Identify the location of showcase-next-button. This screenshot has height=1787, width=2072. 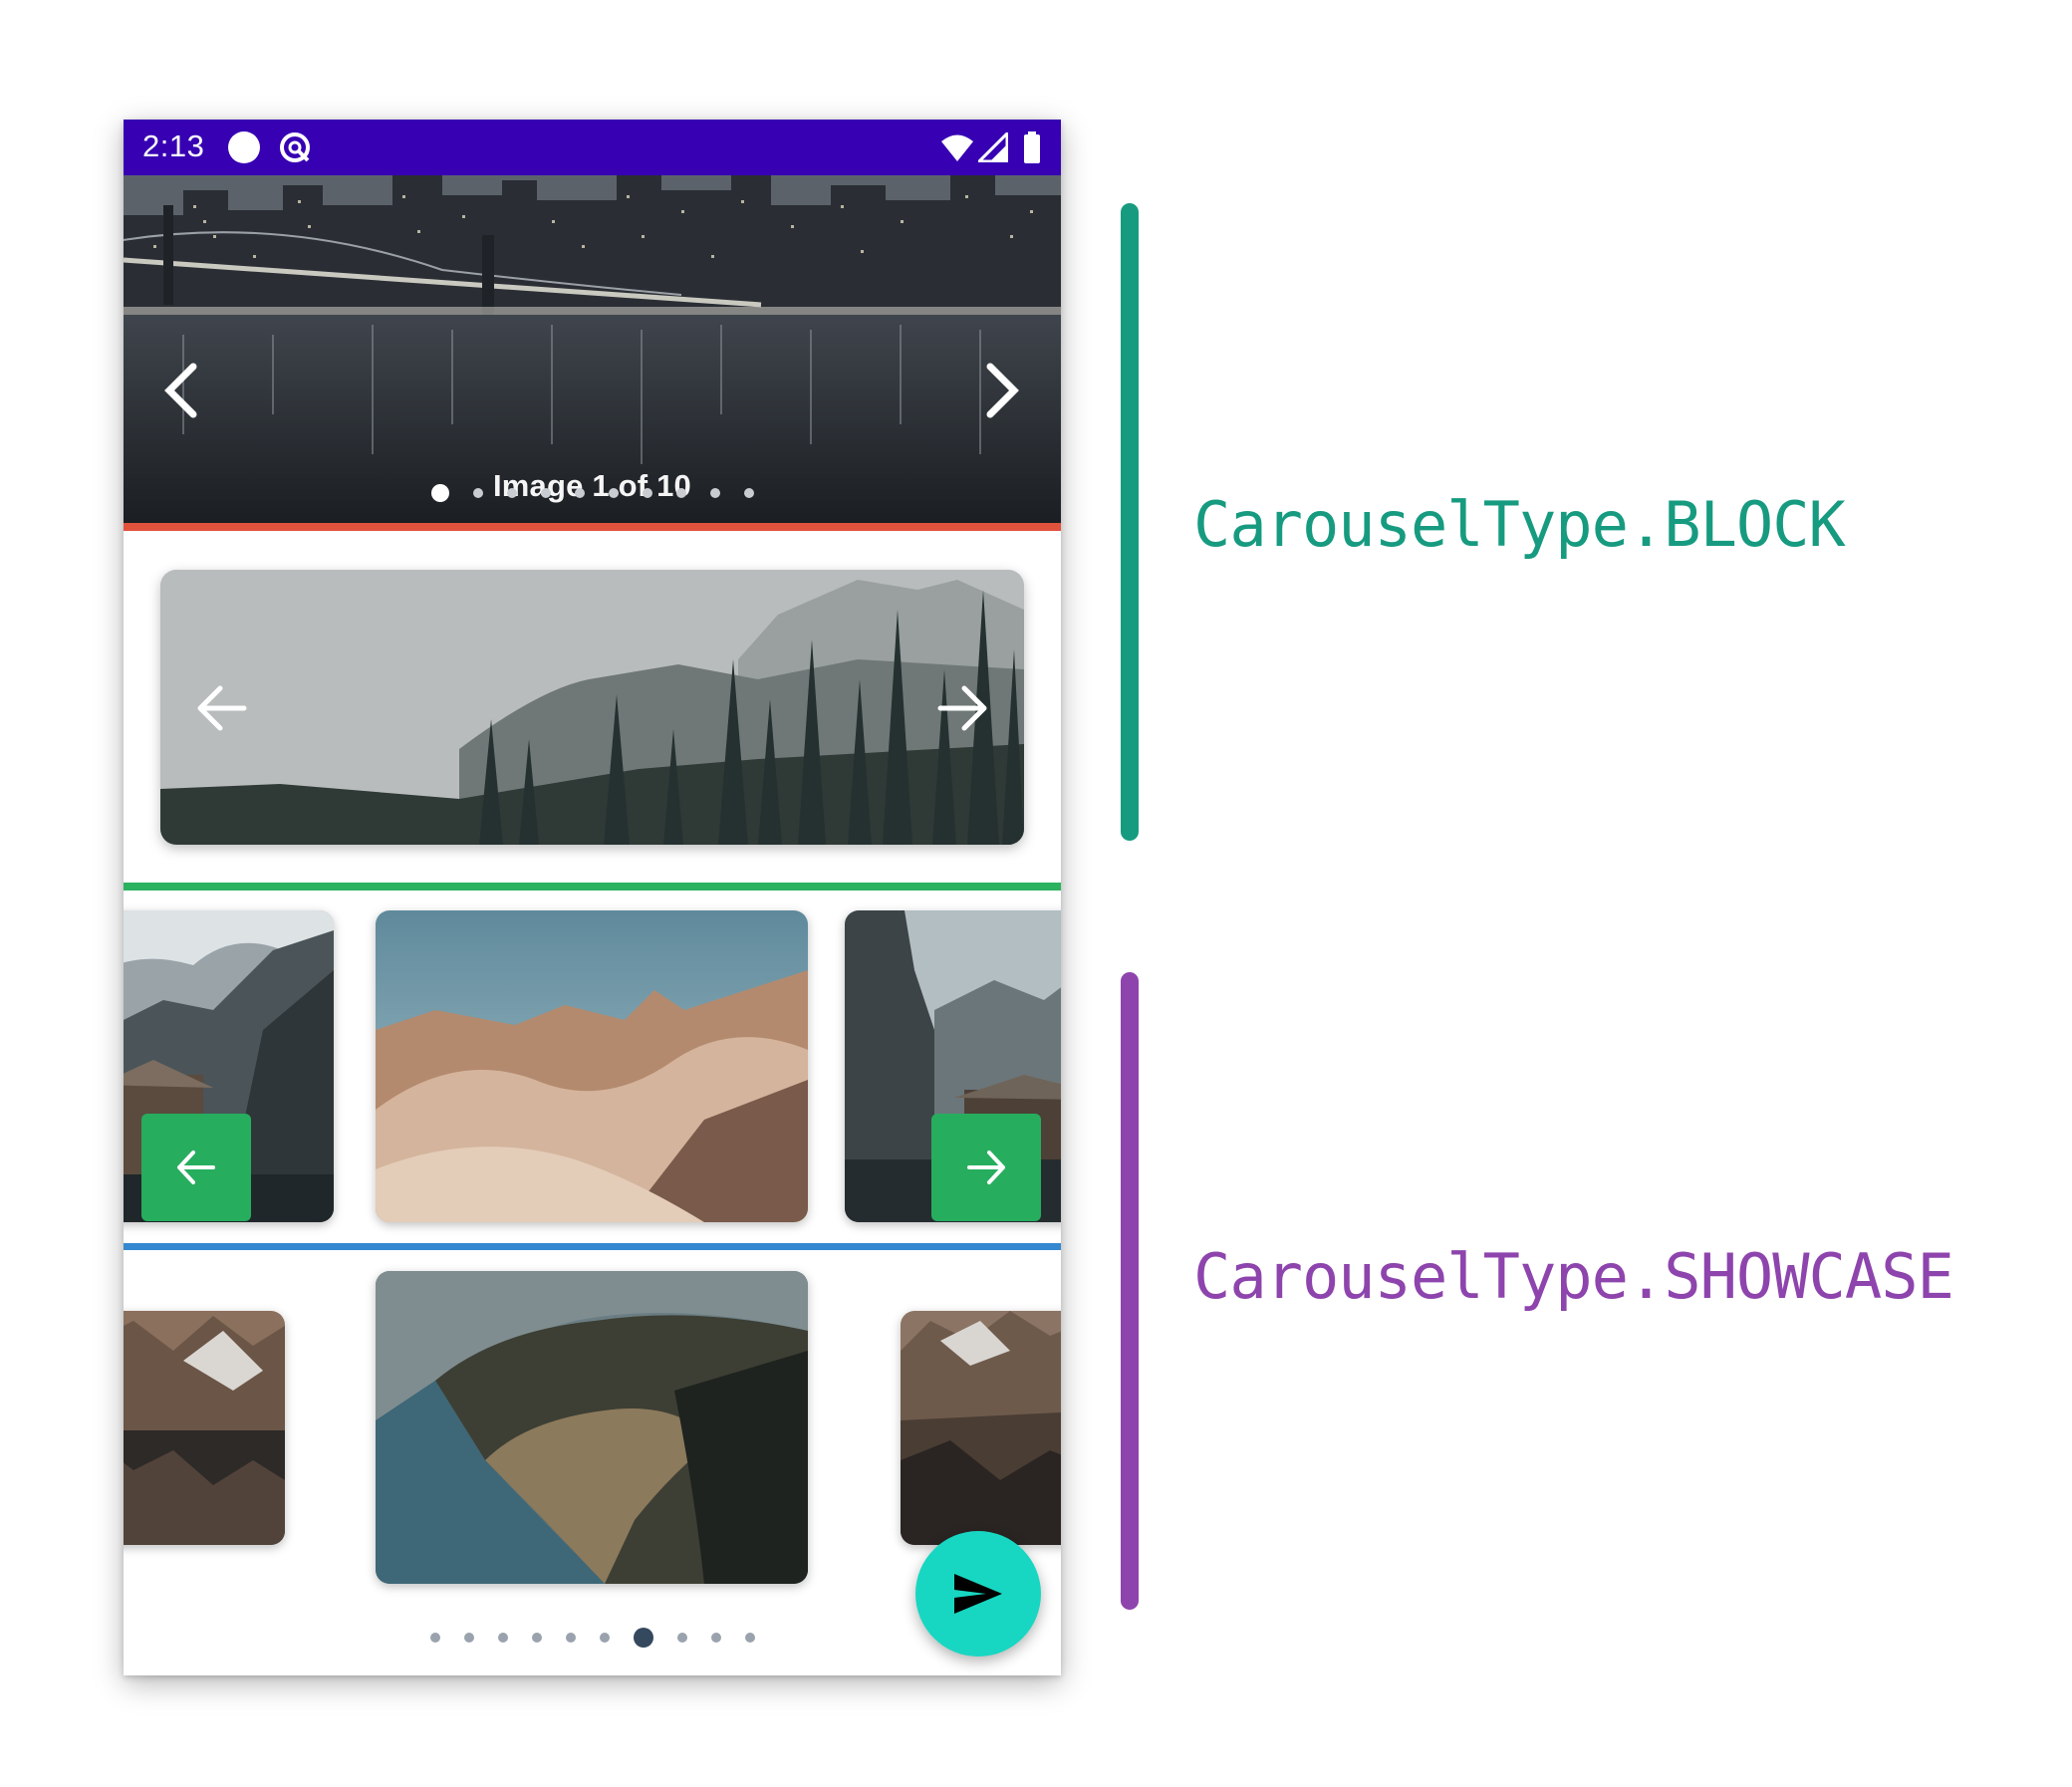
(986, 1167).